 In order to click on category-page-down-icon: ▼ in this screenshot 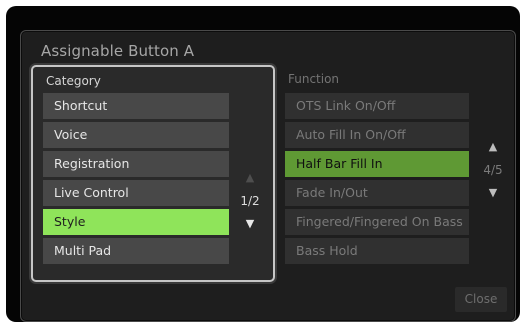, I will do `click(250, 224)`.